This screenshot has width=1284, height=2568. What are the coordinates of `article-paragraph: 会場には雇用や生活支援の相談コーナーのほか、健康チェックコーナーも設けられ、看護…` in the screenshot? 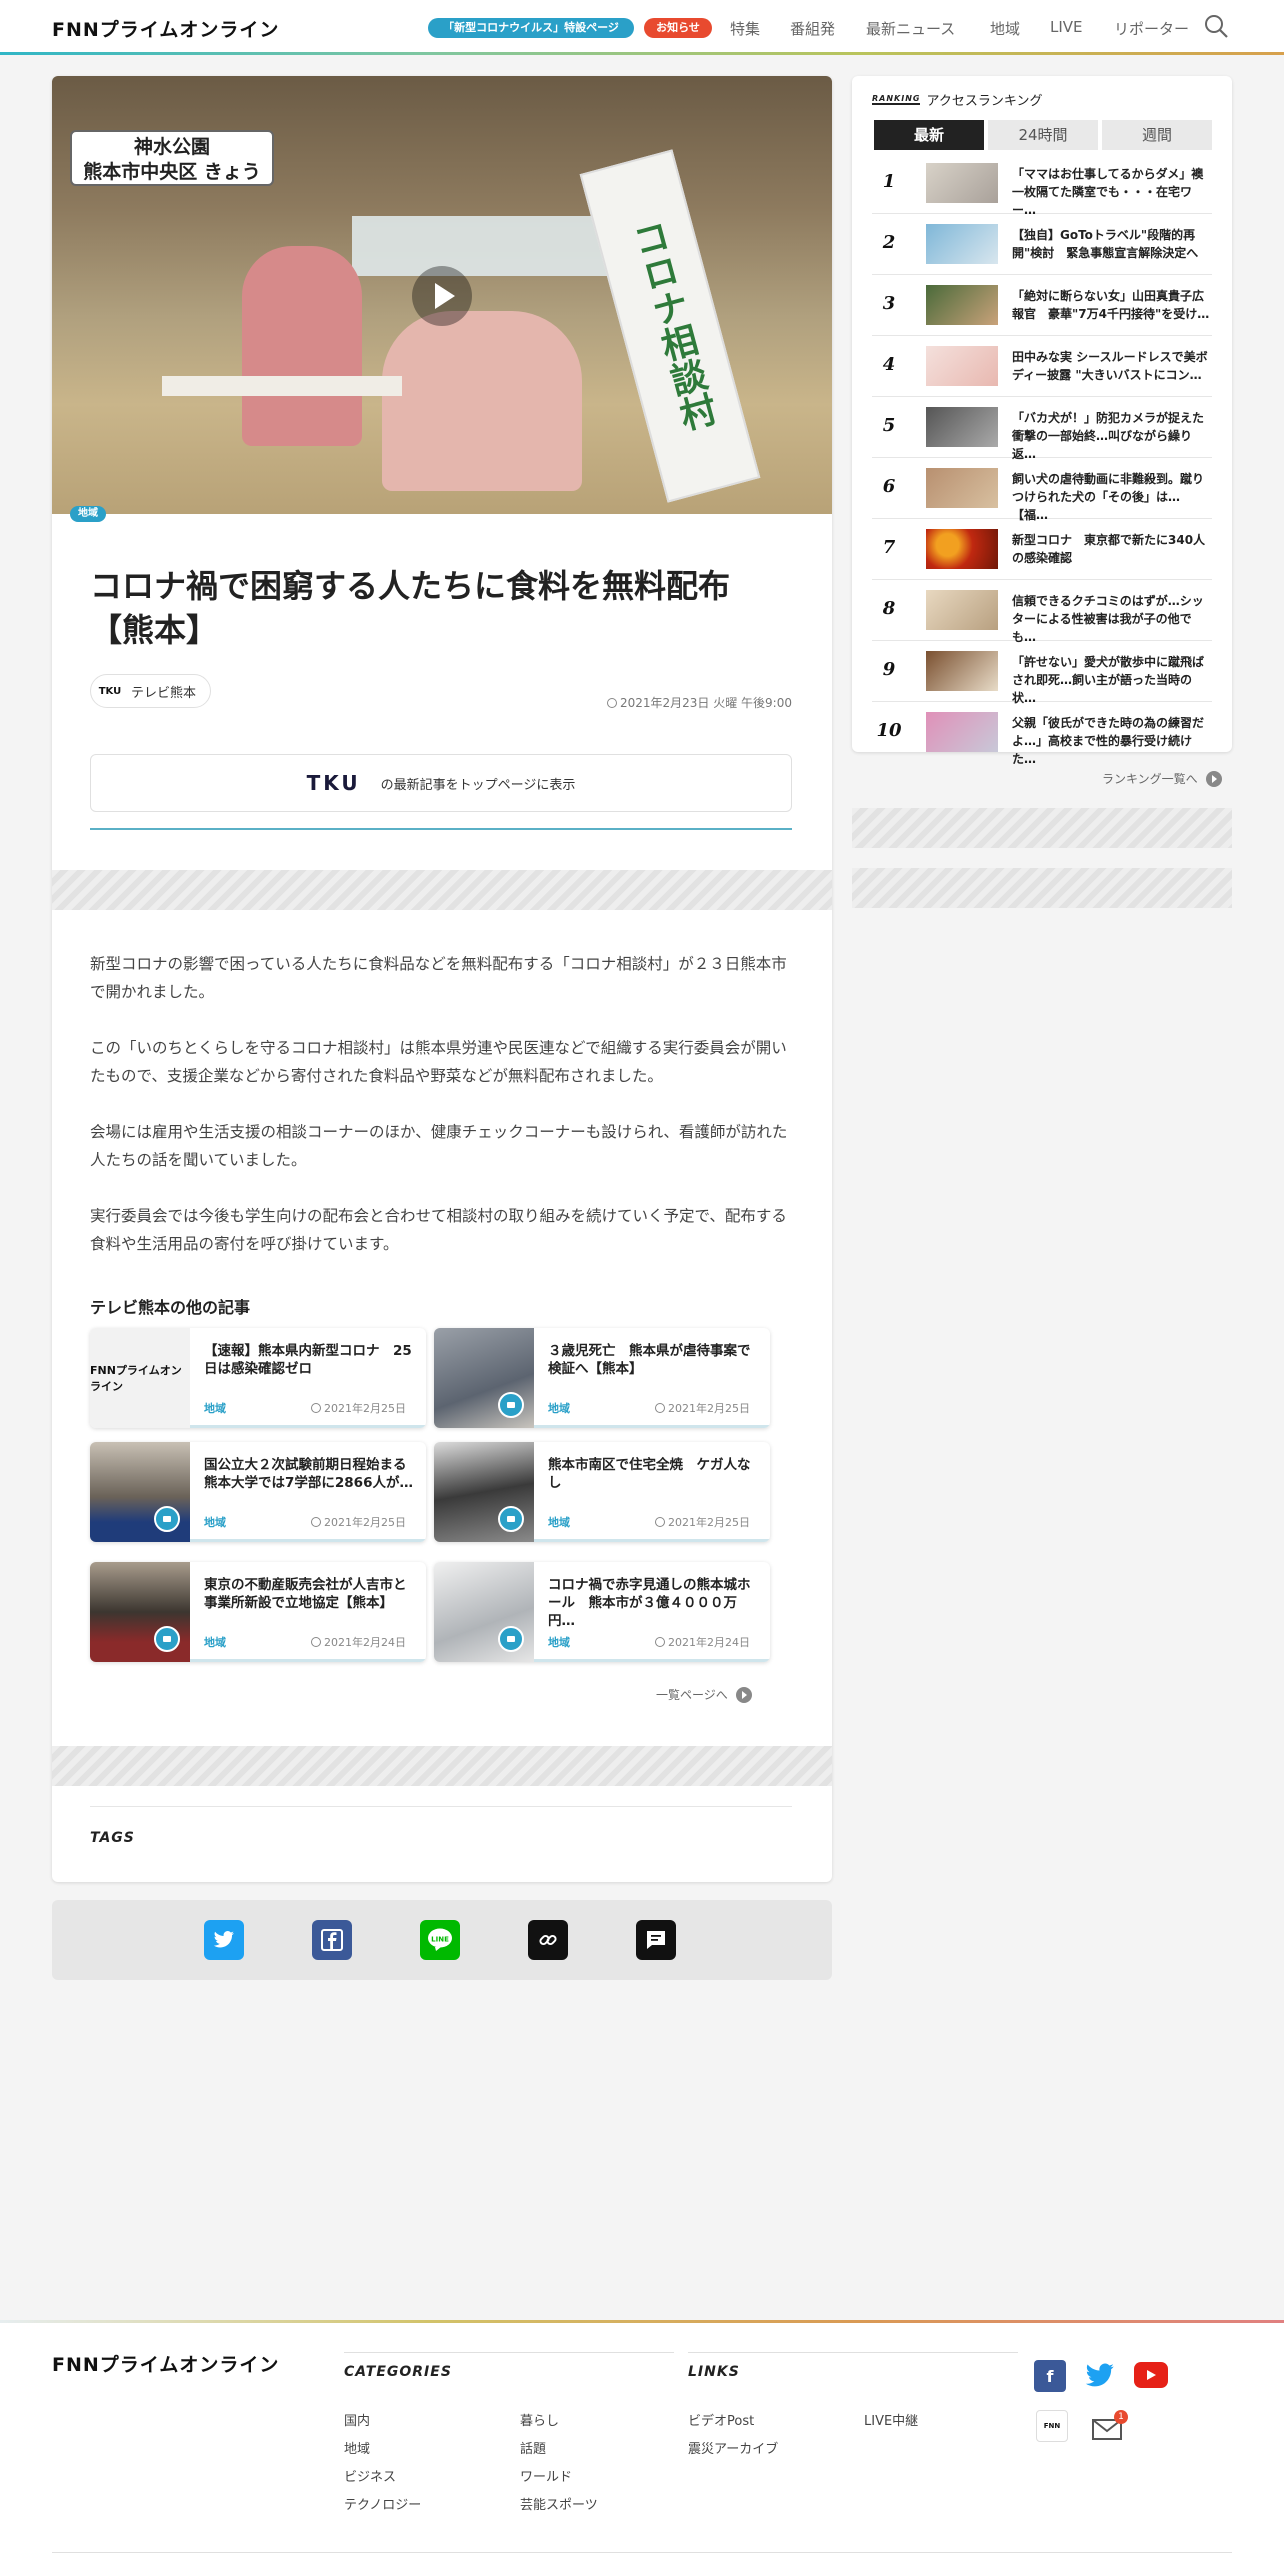 It's located at (439, 1146).